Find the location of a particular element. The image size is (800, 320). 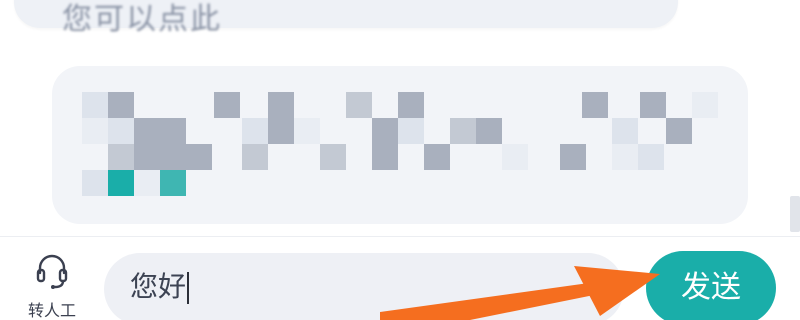

send-button: 发送 is located at coordinates (711, 285).